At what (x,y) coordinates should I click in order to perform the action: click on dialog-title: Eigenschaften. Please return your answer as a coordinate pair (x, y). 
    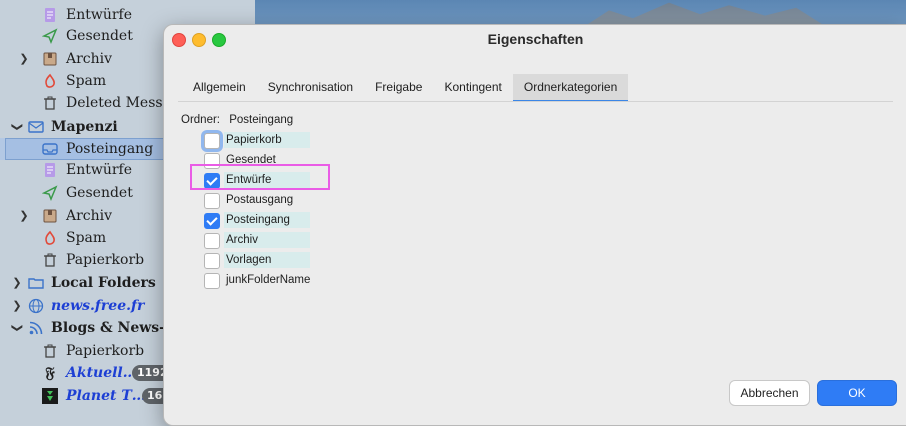
    Looking at the image, I should click on (535, 39).